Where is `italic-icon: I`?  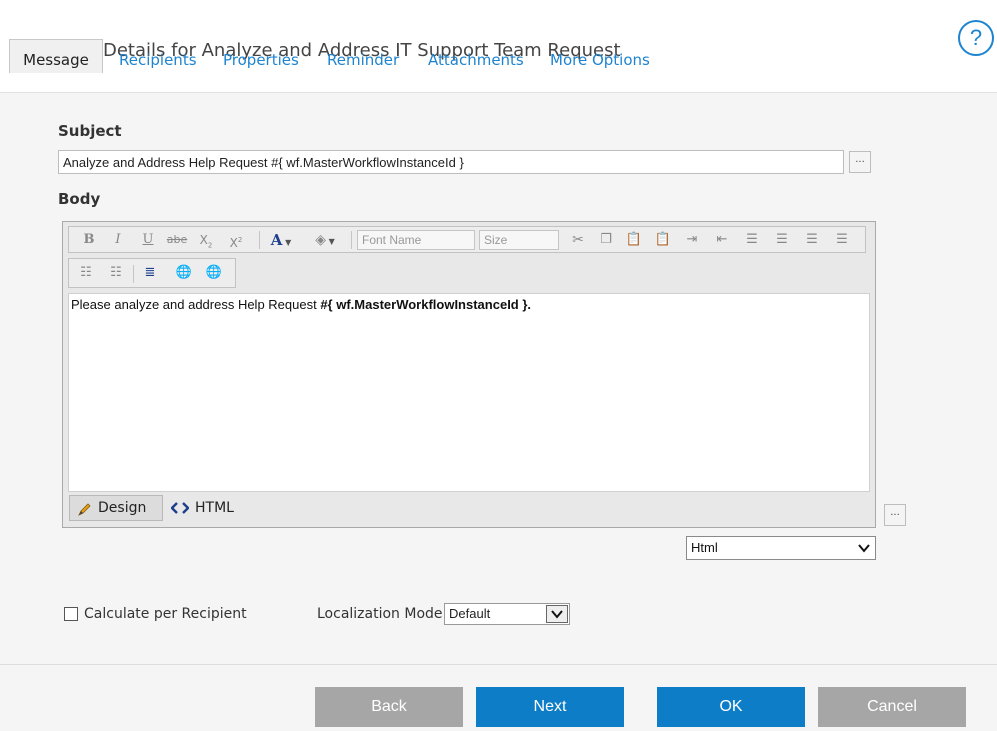 italic-icon: I is located at coordinates (118, 240).